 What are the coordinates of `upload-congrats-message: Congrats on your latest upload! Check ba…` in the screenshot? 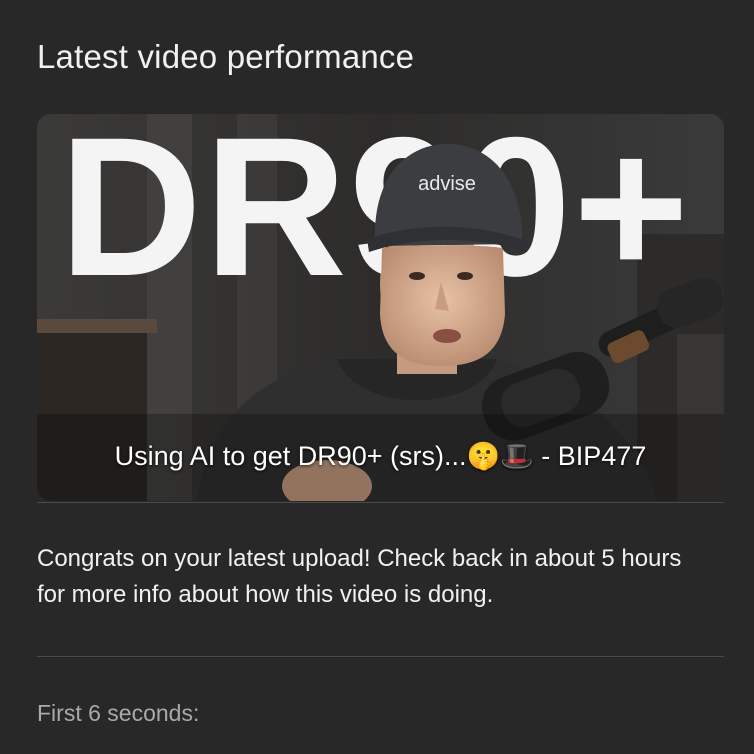 It's located at (359, 576).